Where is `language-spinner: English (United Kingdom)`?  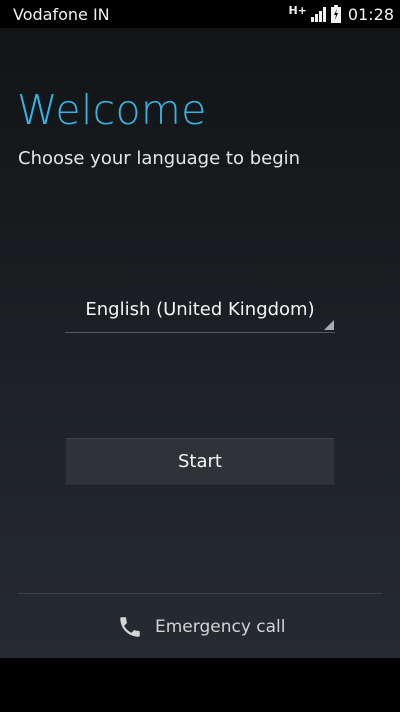
language-spinner: English (United Kingdom) is located at coordinates (200, 312).